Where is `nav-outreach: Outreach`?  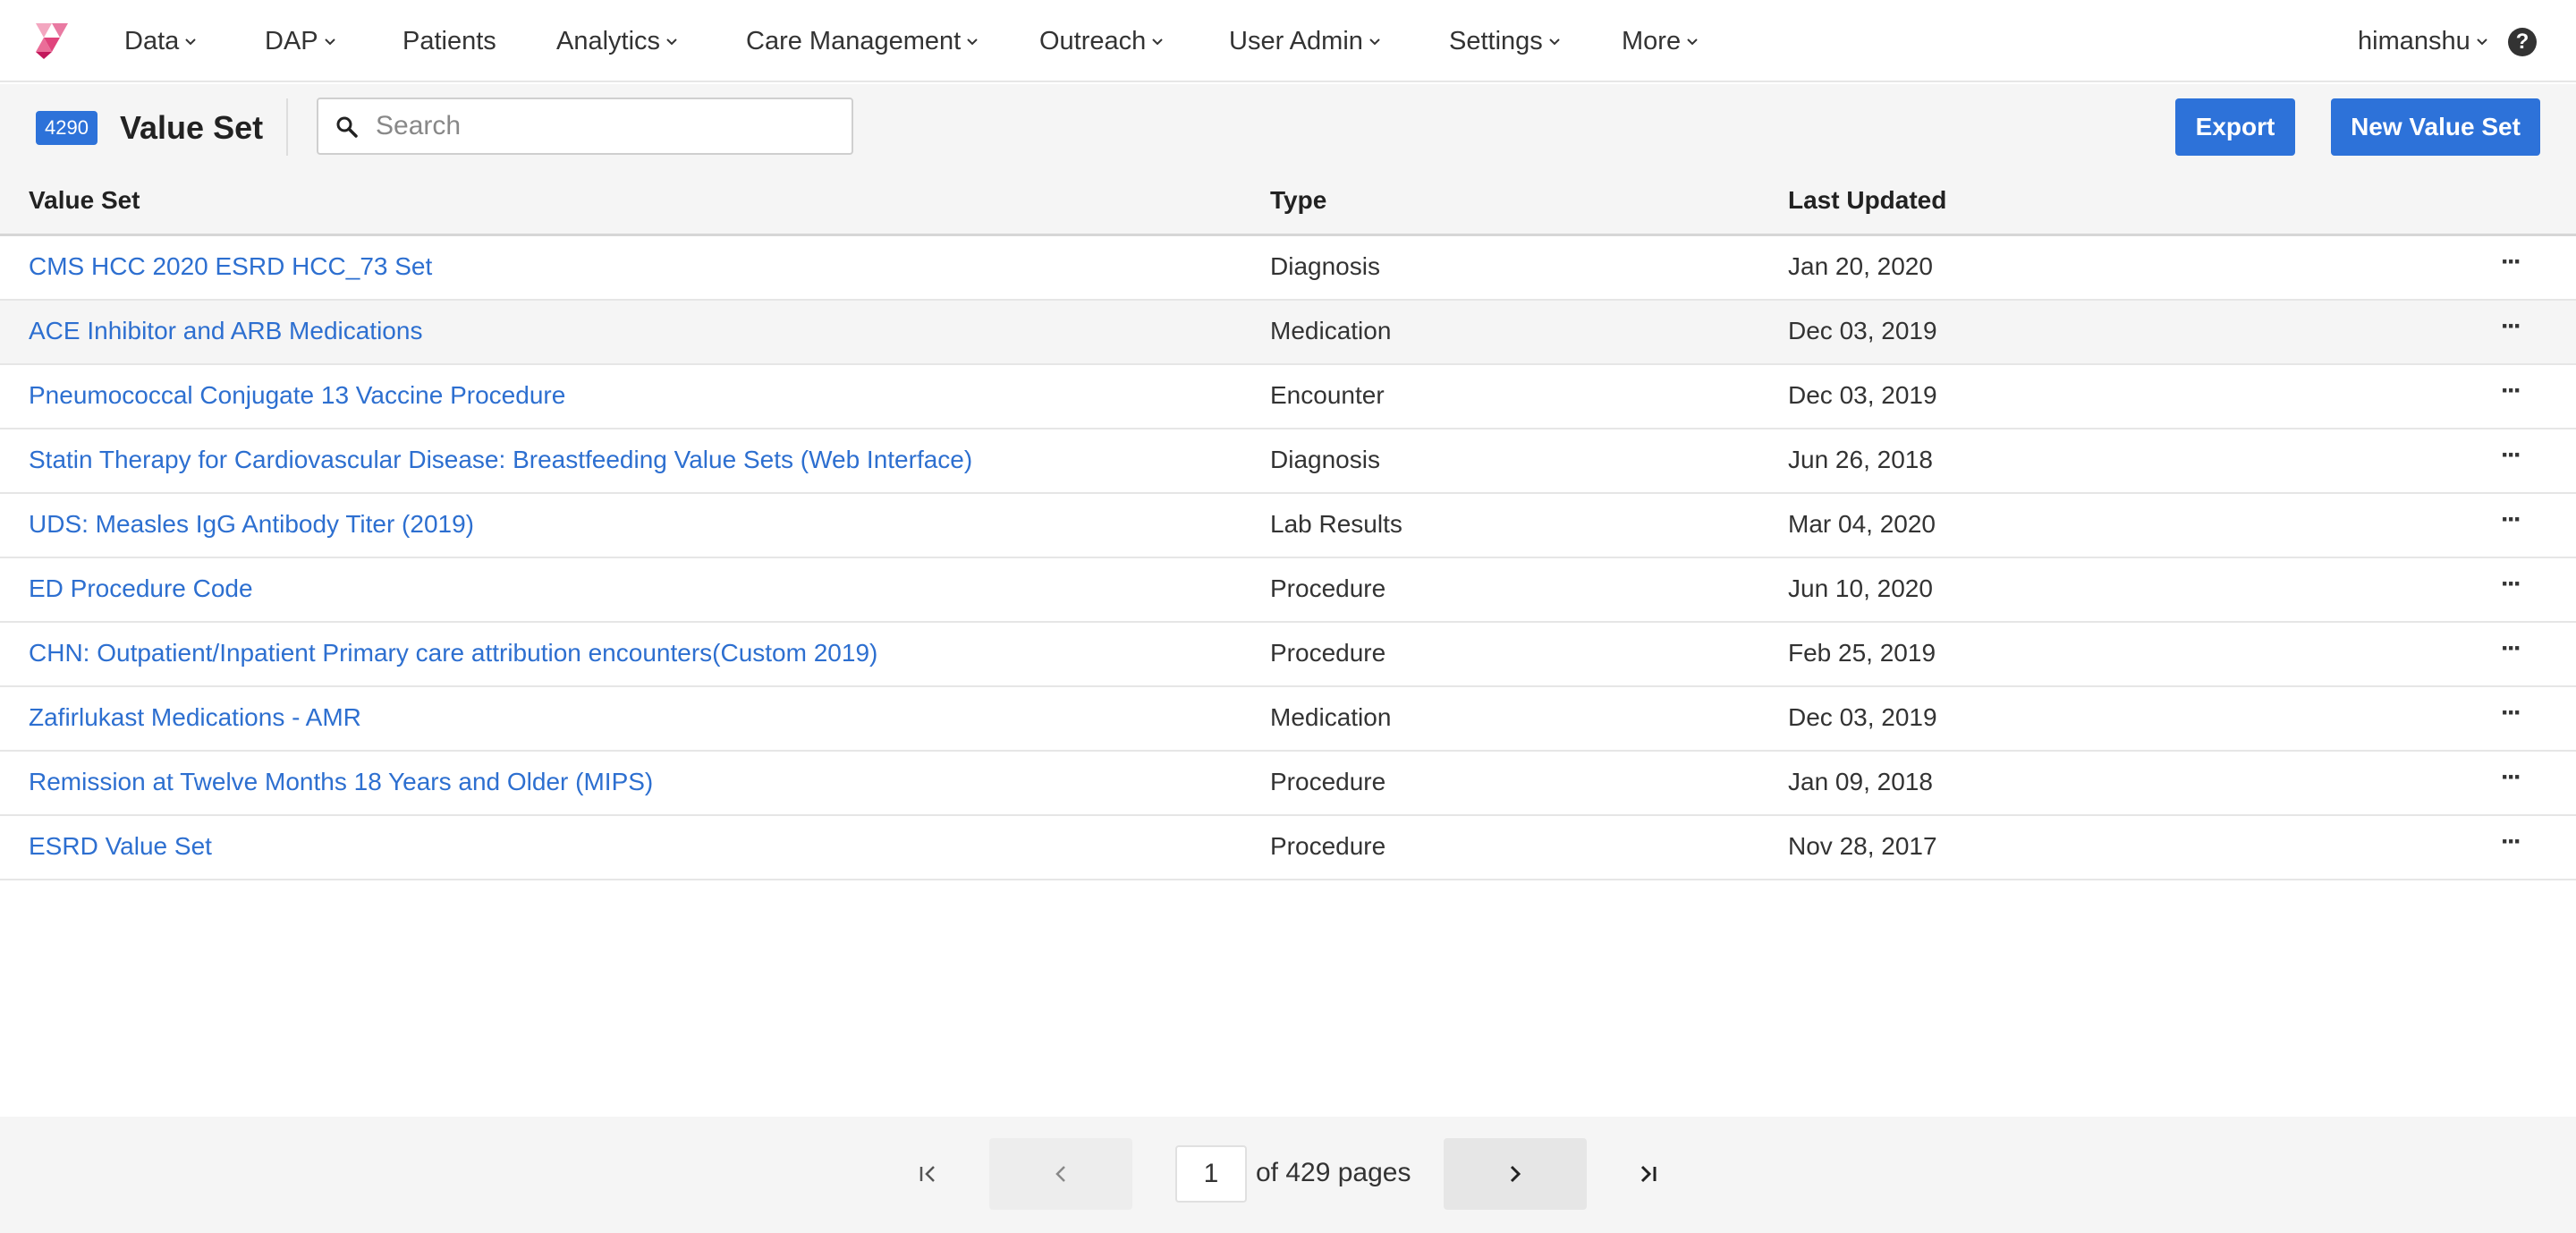
nav-outreach: Outreach is located at coordinates (1101, 41).